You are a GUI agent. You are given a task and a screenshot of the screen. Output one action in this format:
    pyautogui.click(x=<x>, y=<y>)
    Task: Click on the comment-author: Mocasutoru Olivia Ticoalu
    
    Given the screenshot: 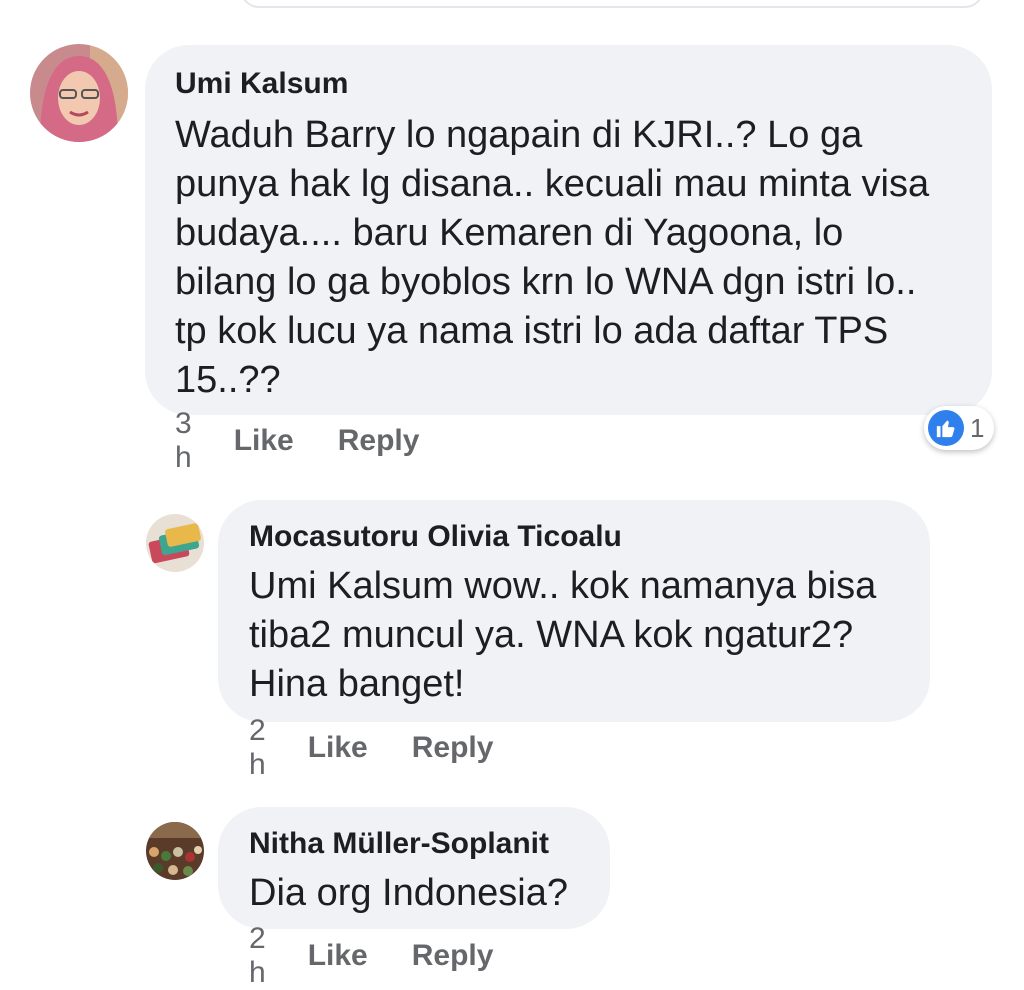 What is the action you would take?
    pyautogui.click(x=589, y=537)
    